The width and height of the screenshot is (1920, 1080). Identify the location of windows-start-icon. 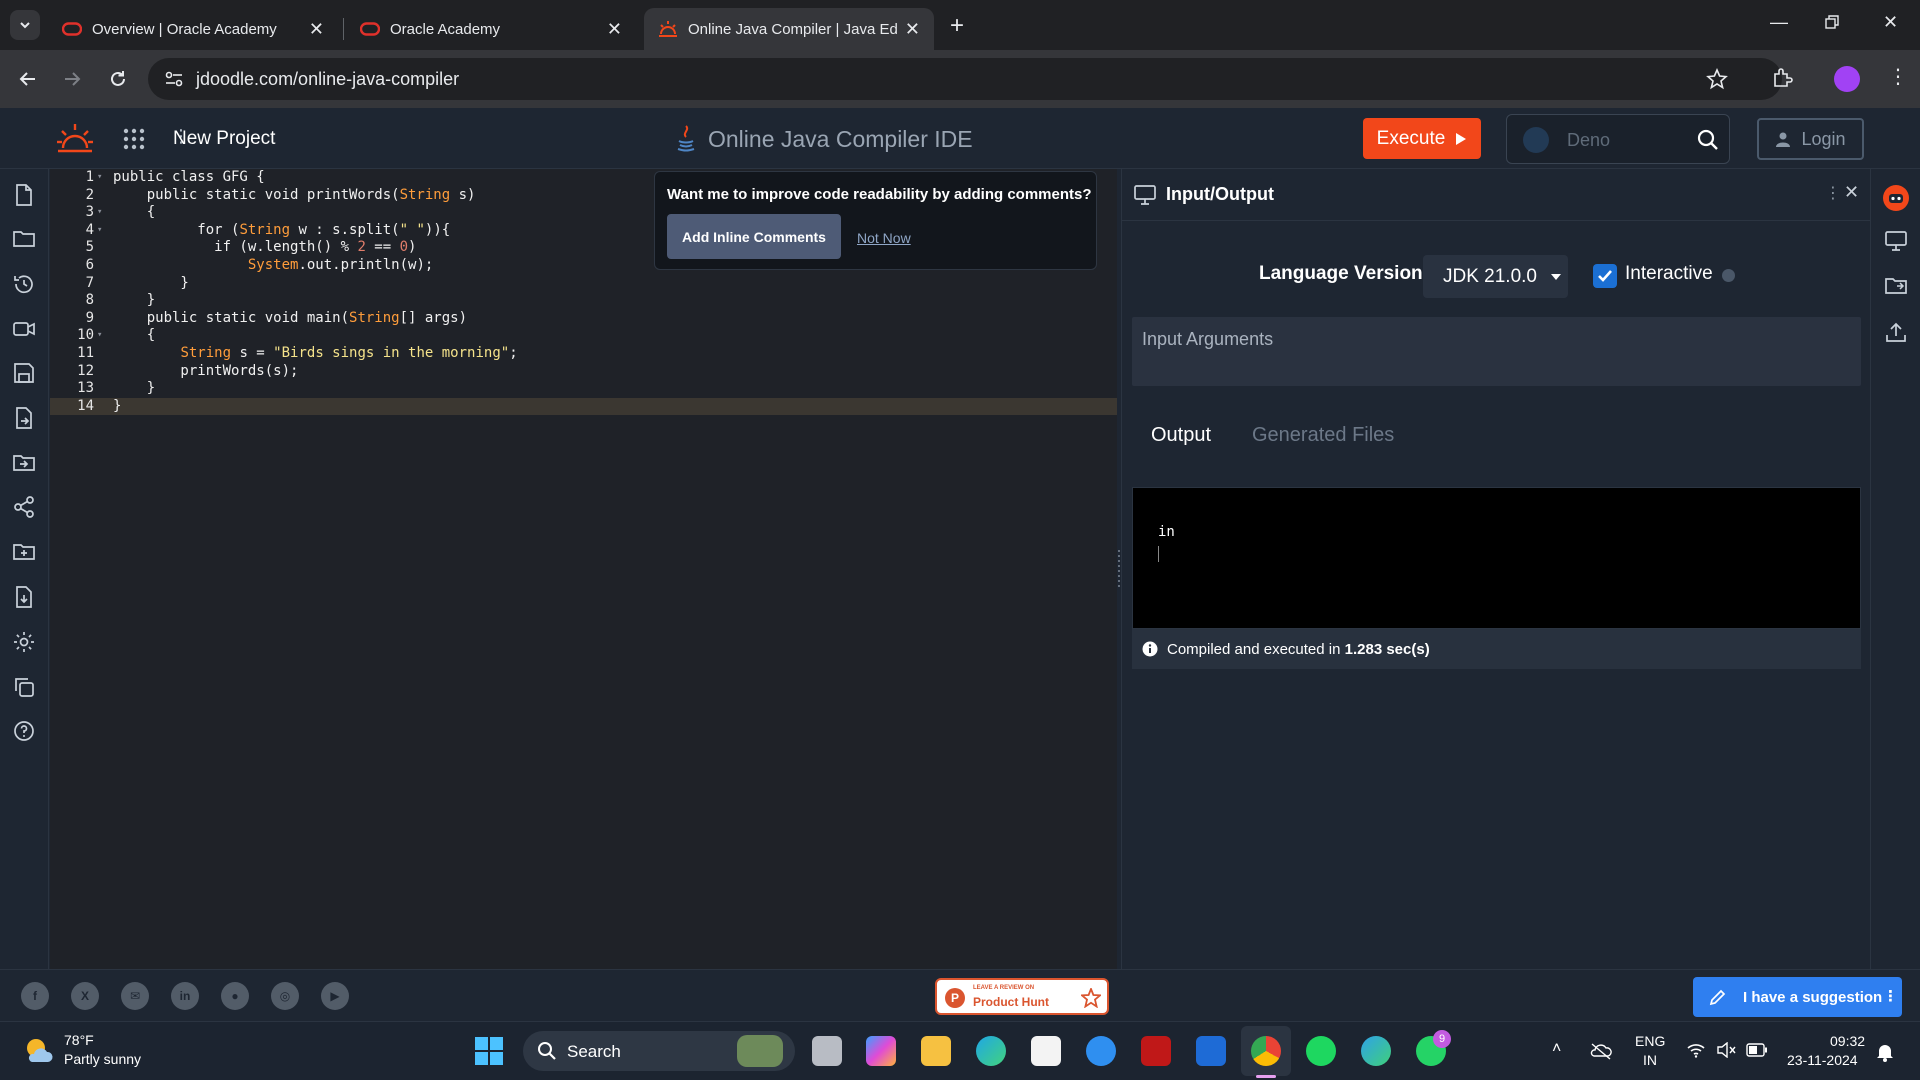
(489, 1051).